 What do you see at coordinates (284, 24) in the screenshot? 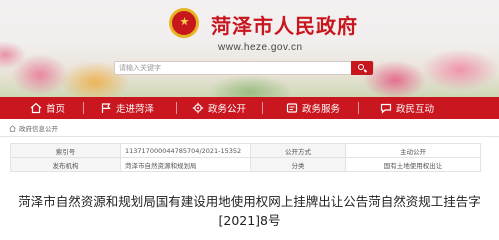
I see `site-title: 菏泽市人民政府` at bounding box center [284, 24].